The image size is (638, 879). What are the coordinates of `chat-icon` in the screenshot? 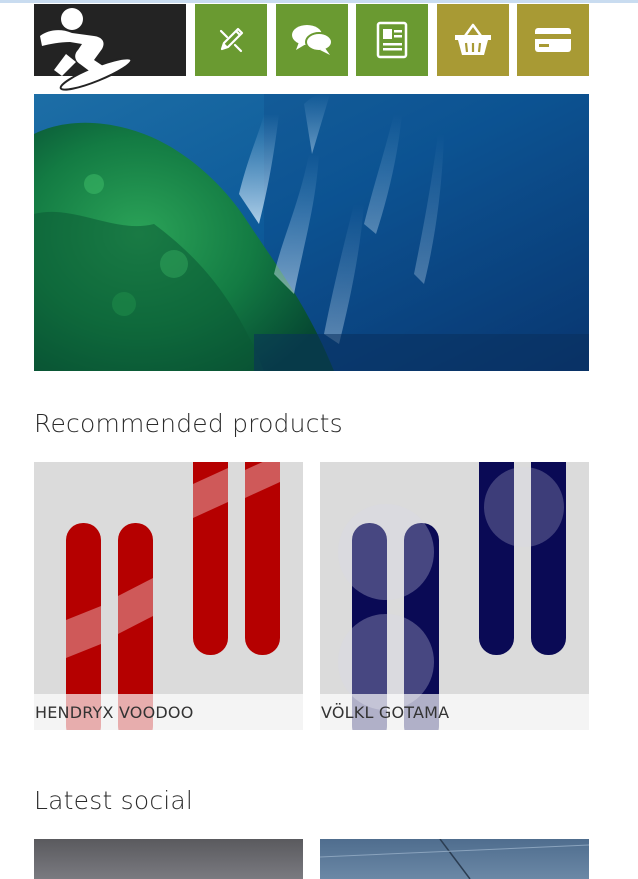 It's located at (312, 40).